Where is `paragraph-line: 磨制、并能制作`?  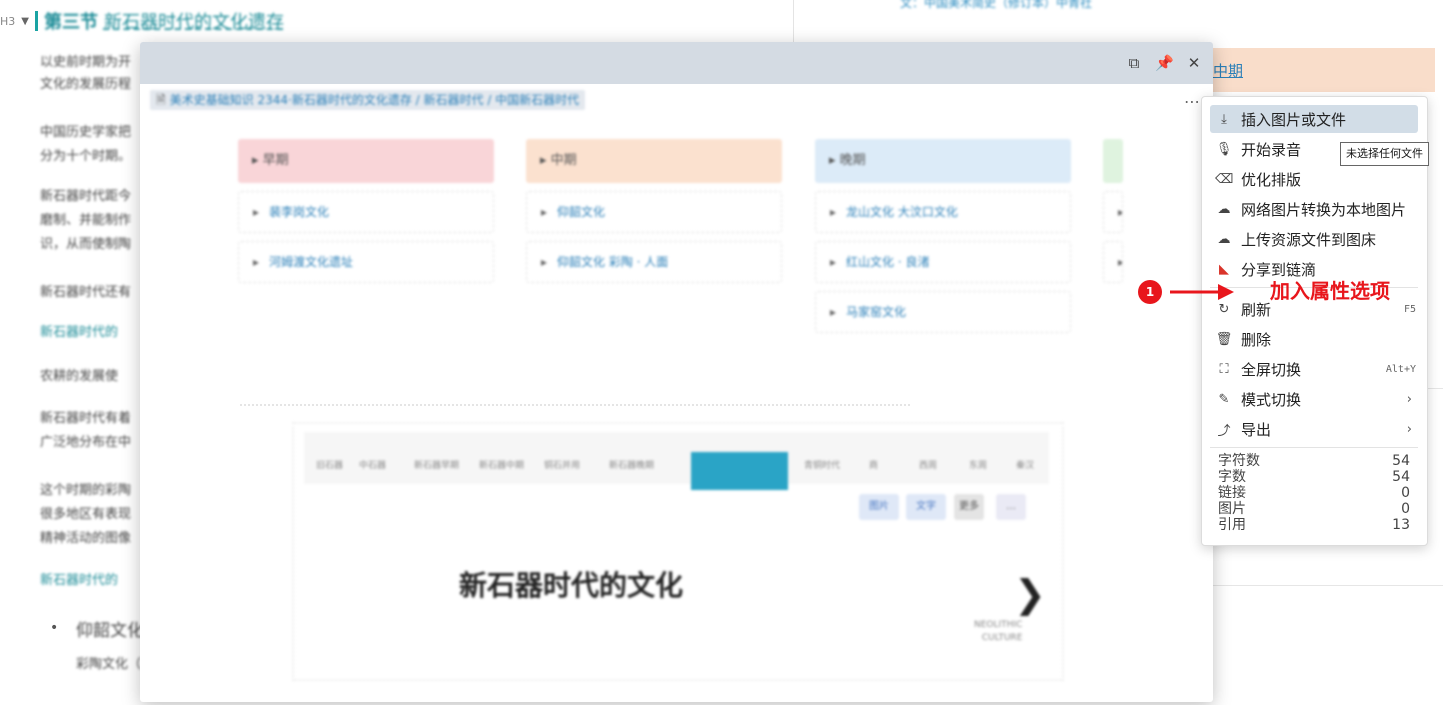 paragraph-line: 磨制、并能制作 is located at coordinates (86, 220).